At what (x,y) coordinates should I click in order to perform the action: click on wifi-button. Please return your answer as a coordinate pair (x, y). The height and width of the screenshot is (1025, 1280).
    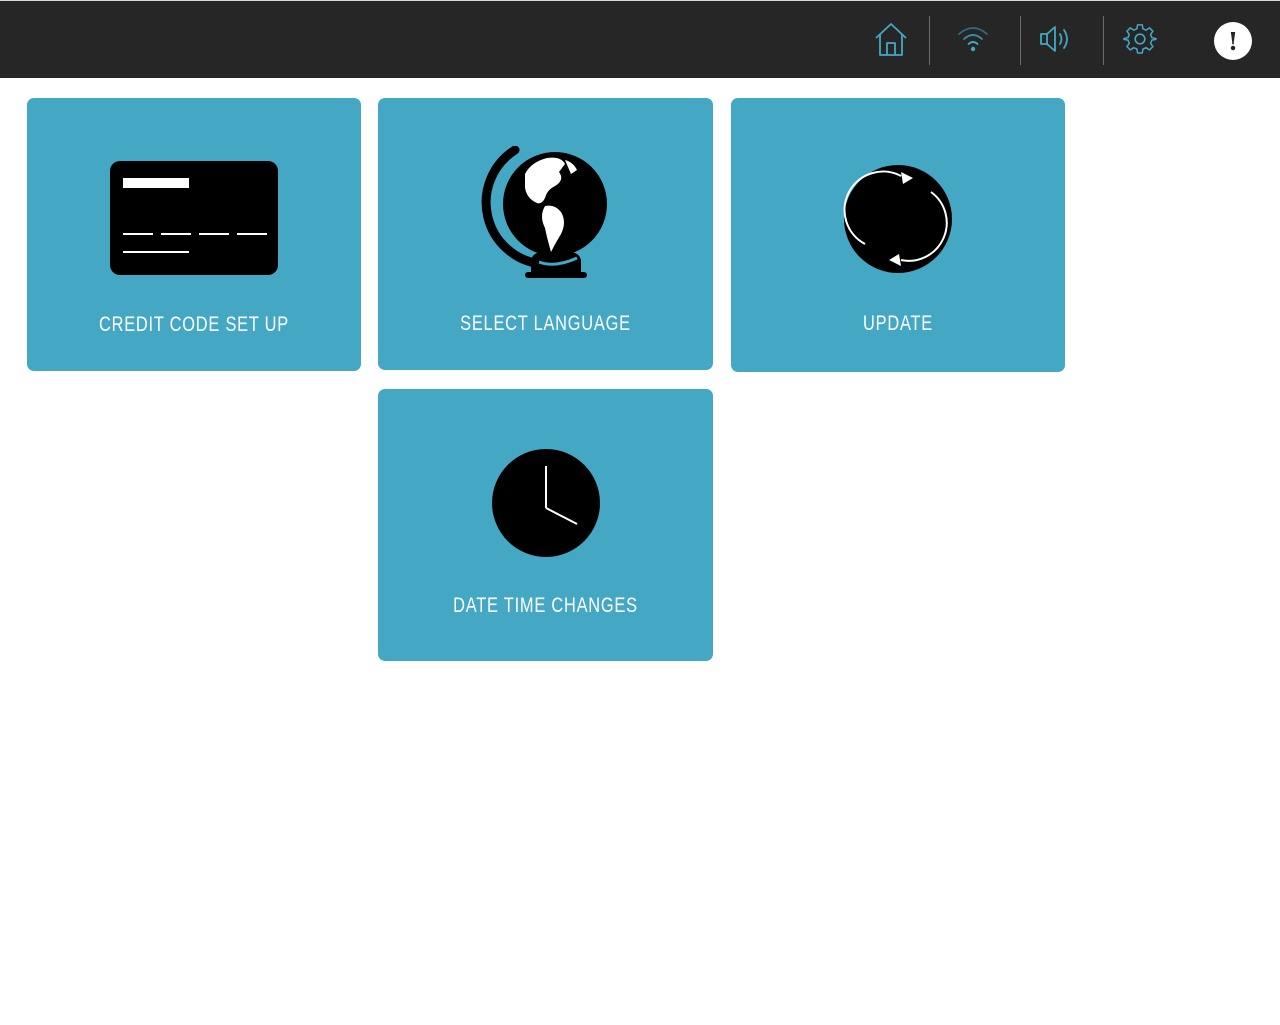
    Looking at the image, I should click on (973, 39).